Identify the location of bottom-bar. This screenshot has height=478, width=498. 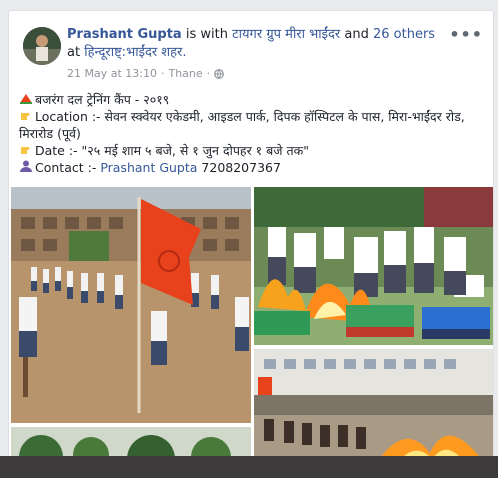
(249, 467).